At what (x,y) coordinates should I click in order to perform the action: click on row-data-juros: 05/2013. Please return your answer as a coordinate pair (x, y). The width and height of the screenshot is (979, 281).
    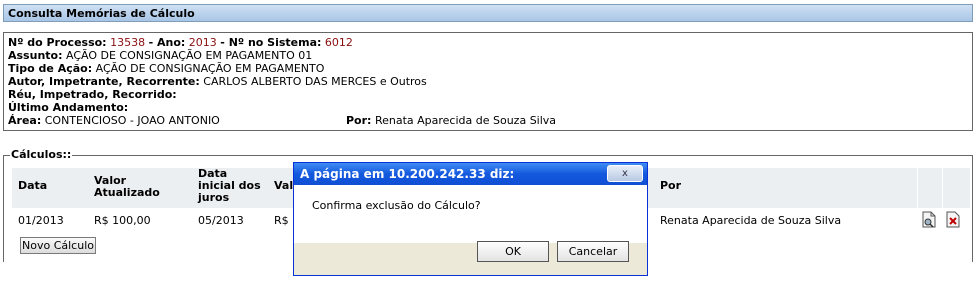
    Looking at the image, I should click on (221, 220).